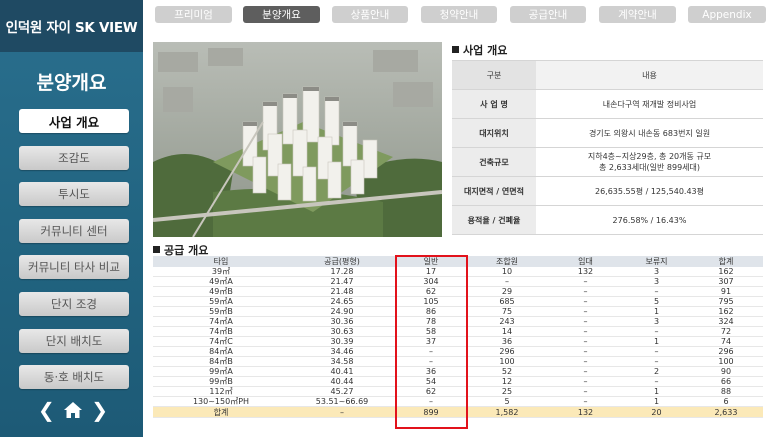  Describe the element at coordinates (431, 372) in the screenshot. I see `supply-cell-general: 36` at that location.